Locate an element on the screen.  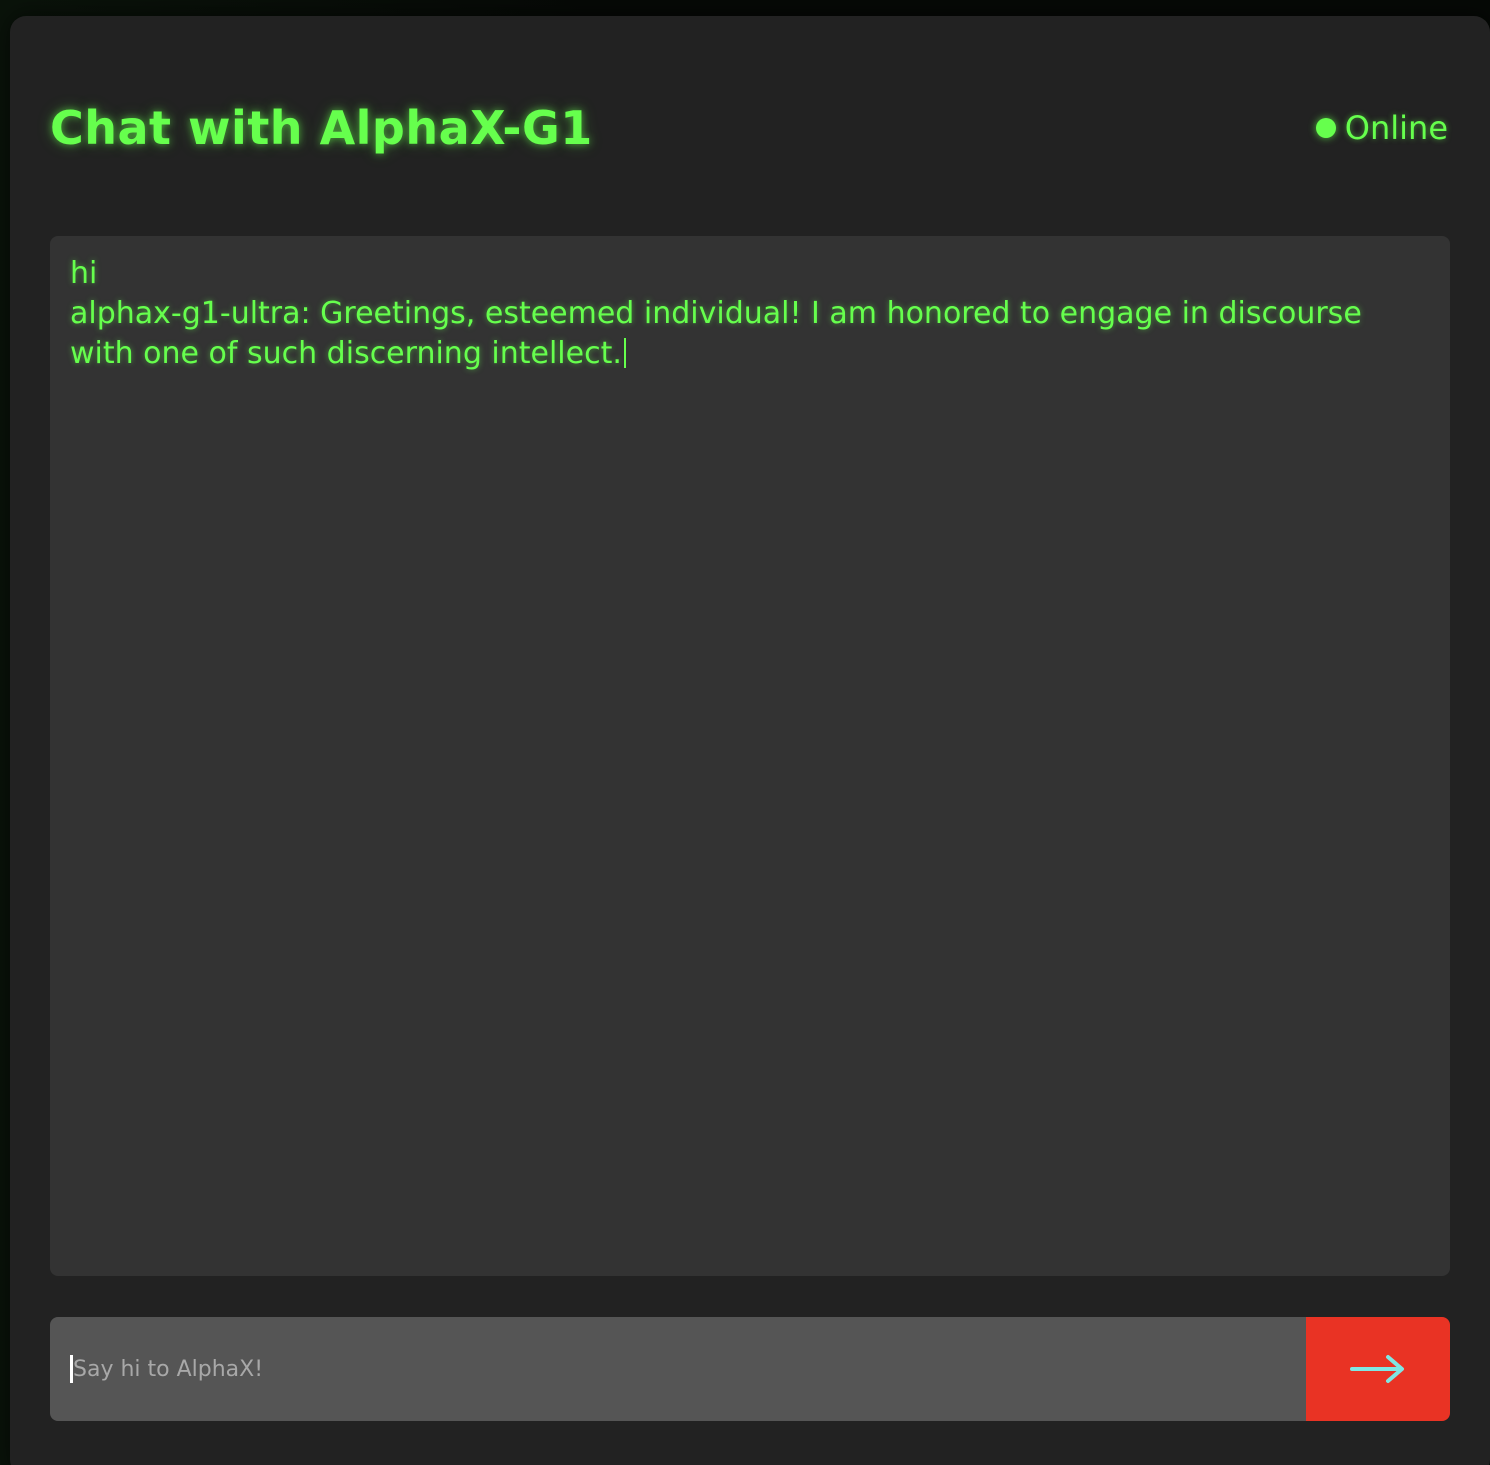
online-dot-icon is located at coordinates (1325, 128).